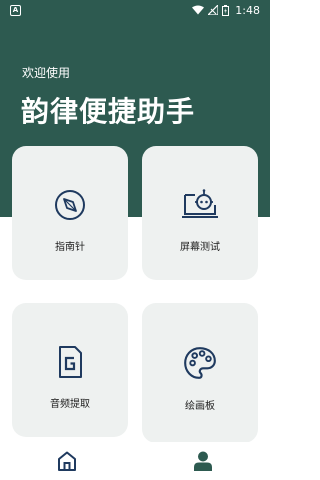  What do you see at coordinates (135, 461) in the screenshot?
I see `bottom-navigation` at bounding box center [135, 461].